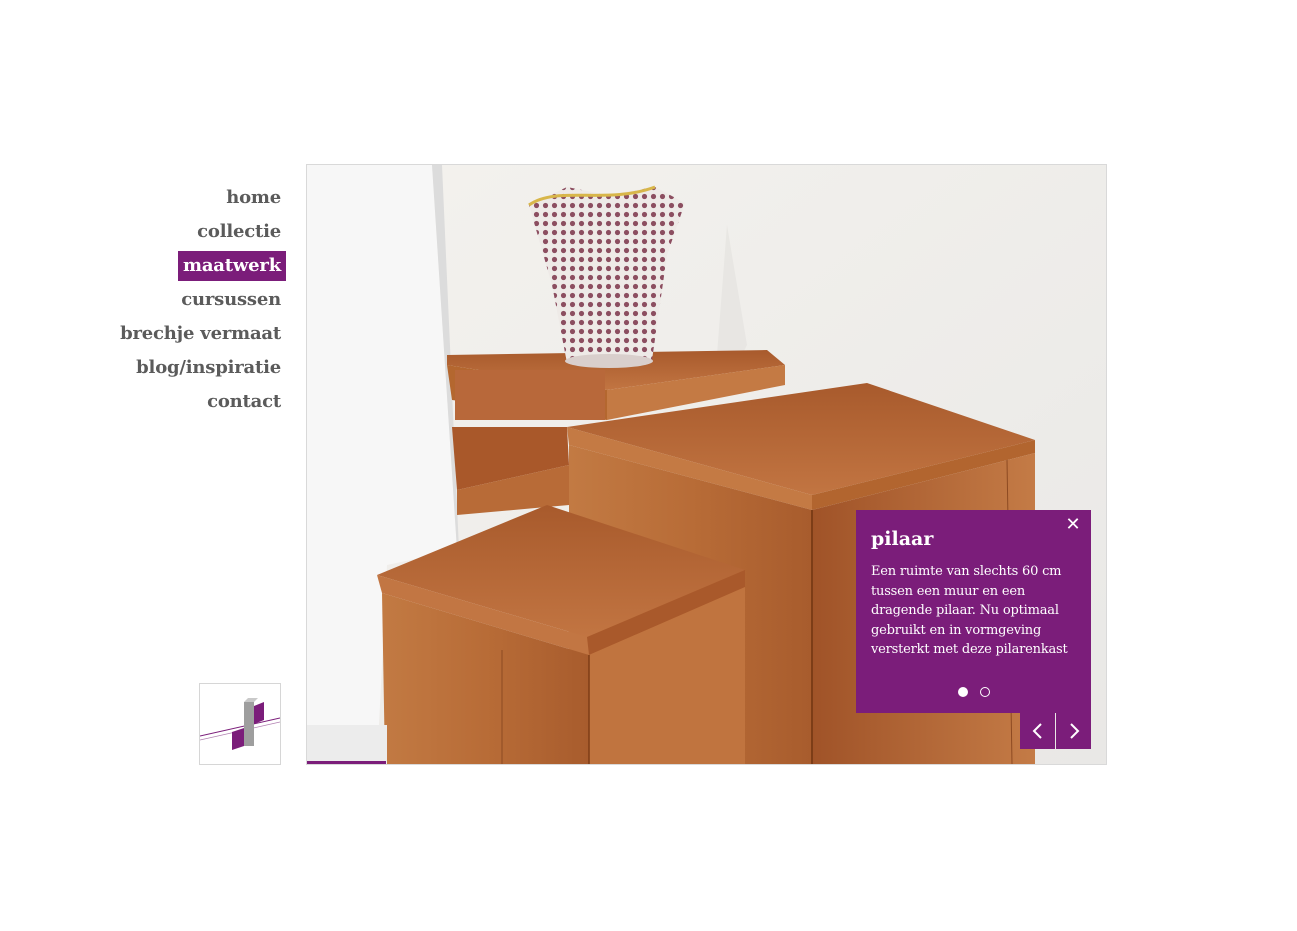 The width and height of the screenshot is (1297, 931). I want to click on close-icon: ✕, so click(1073, 525).